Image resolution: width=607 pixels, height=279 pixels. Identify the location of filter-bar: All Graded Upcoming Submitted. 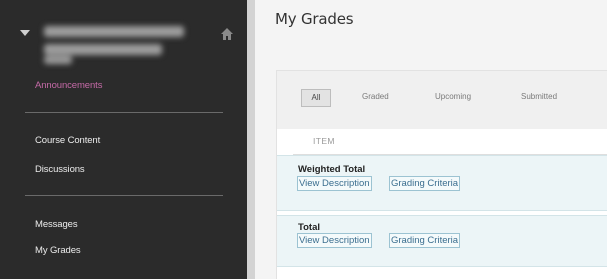
(442, 100).